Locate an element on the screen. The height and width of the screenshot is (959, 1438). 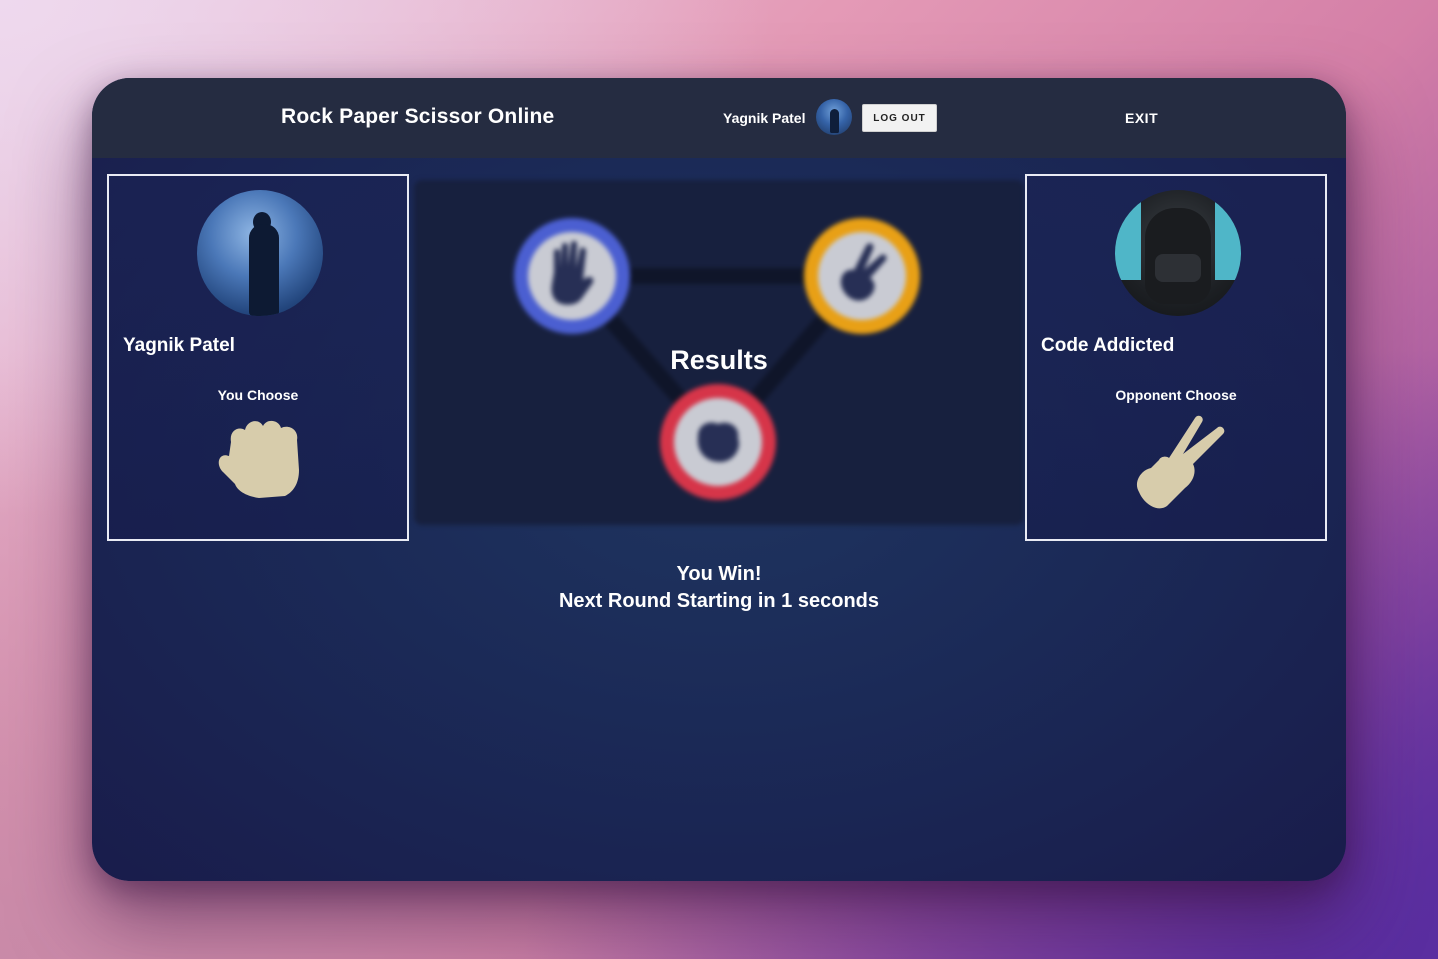
fist-shape is located at coordinates (258, 459).